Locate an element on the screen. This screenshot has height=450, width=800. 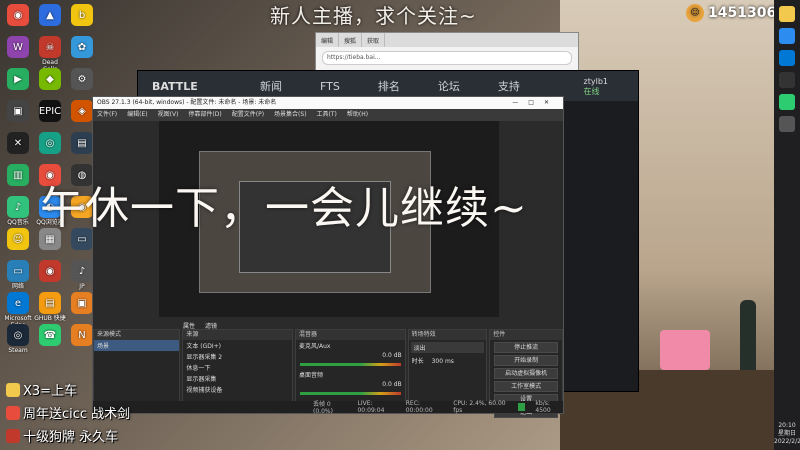
nav-item: 新闻 is located at coordinates (271, 86).